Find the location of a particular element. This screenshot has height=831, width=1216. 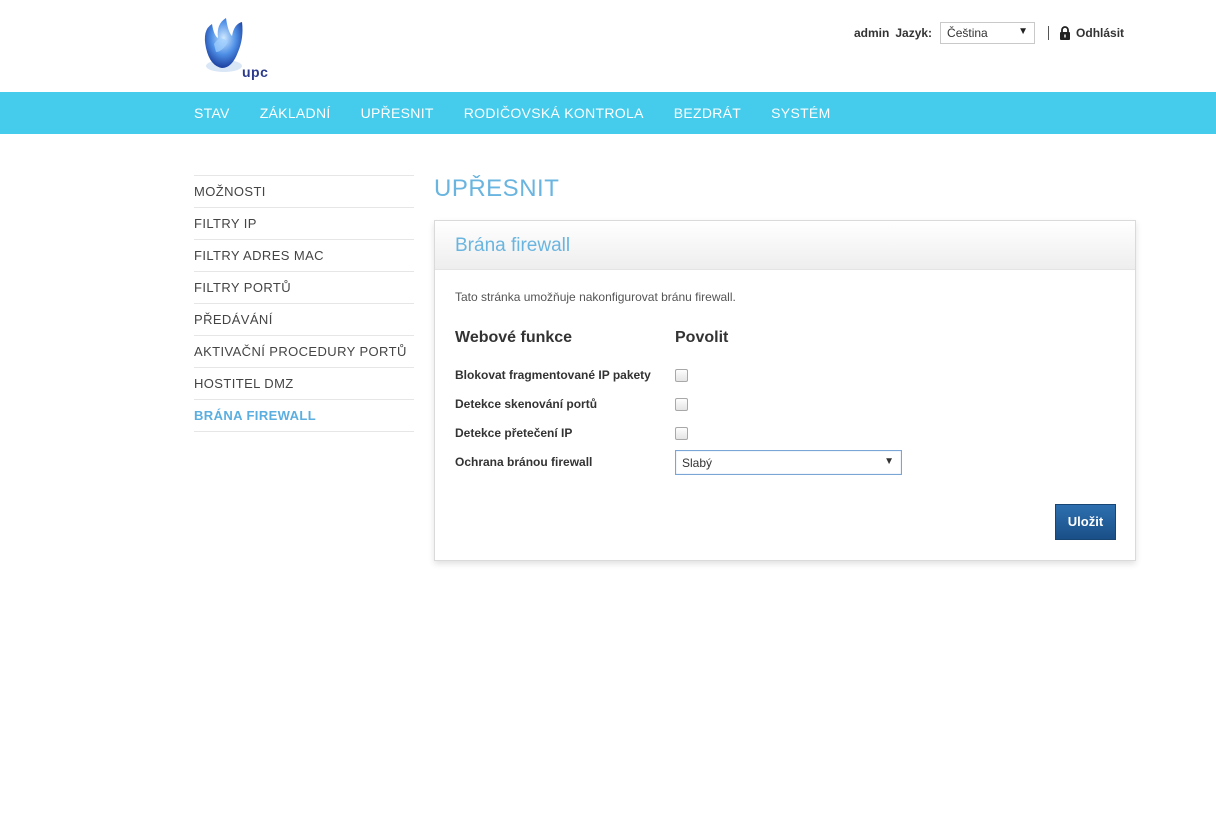

nav-item-zakladni: ZÁKLADNÍ is located at coordinates (295, 113).